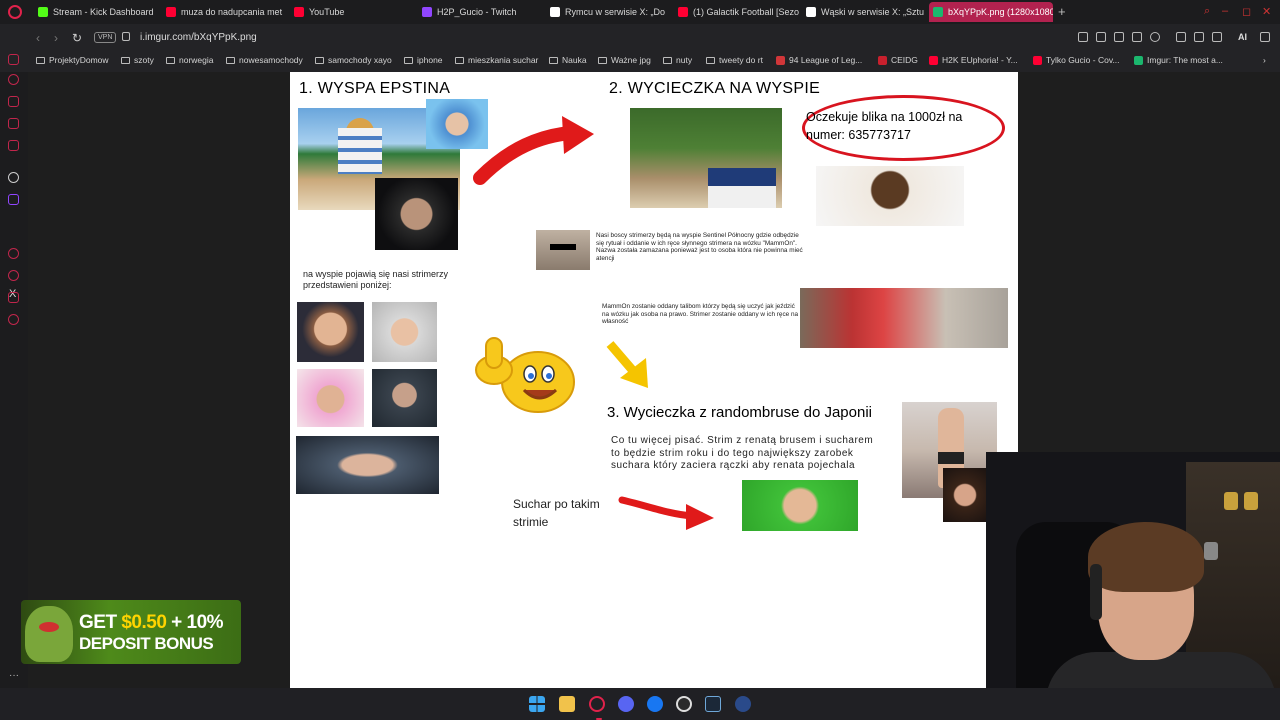 The image size is (1280, 720). I want to click on bookmark-folder: iphone, so click(423, 60).